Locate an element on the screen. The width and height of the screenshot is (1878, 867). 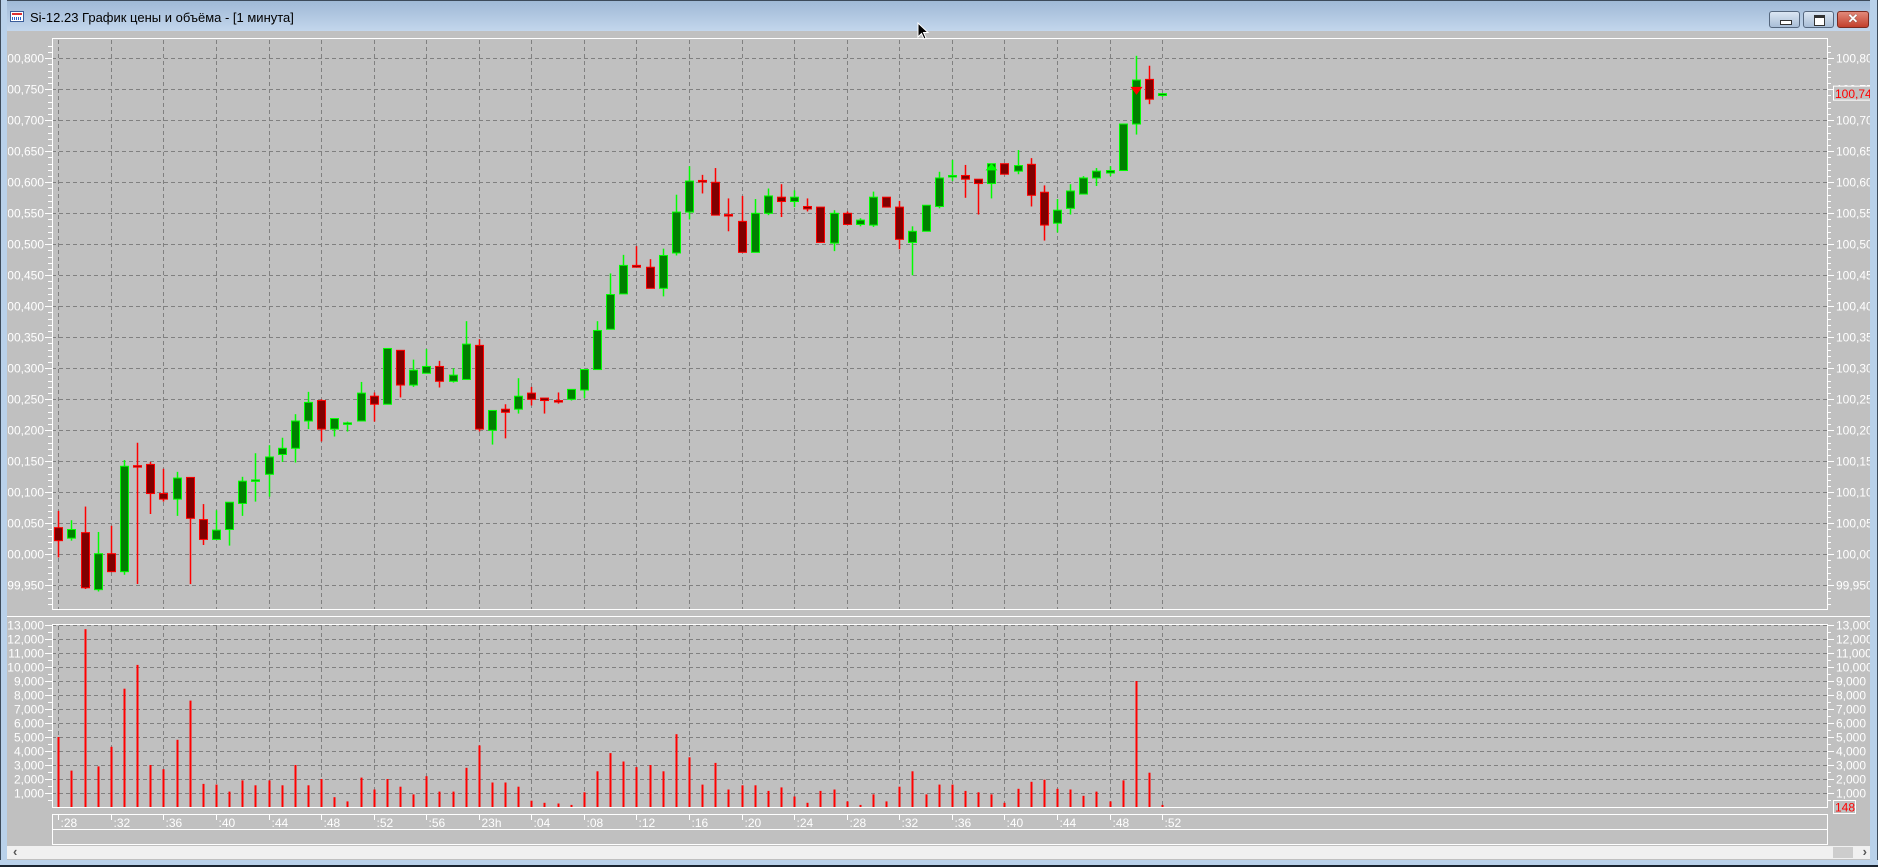
time-label: :24 is located at coordinates (805, 823).